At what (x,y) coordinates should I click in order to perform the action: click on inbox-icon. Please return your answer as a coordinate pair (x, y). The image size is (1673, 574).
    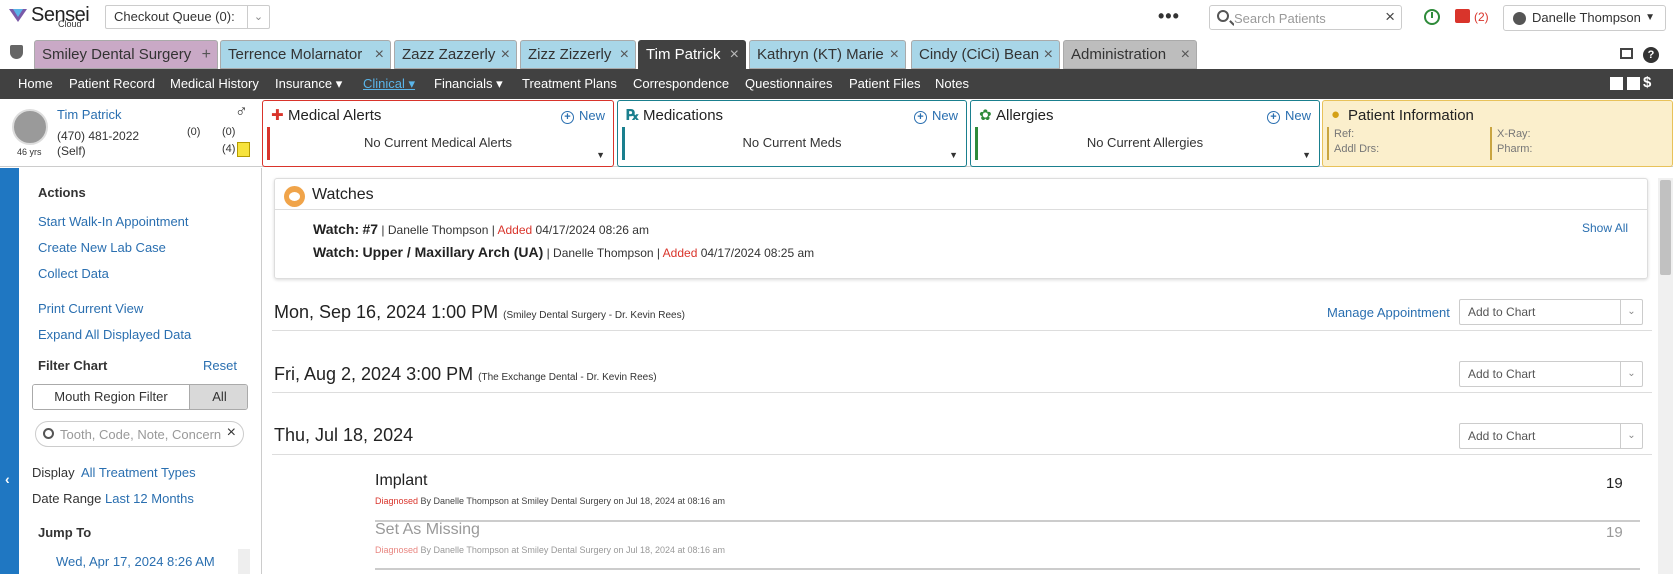
    Looking at the image, I should click on (1462, 16).